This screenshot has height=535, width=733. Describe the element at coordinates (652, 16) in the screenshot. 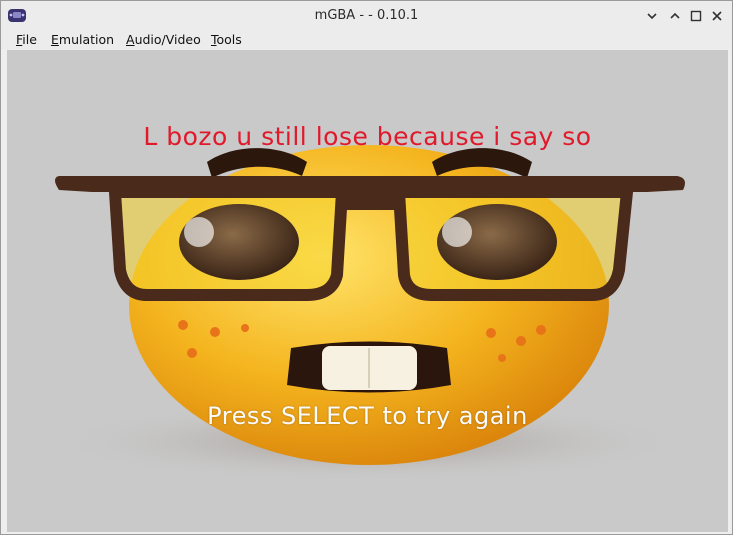

I see `minimize-icon` at that location.